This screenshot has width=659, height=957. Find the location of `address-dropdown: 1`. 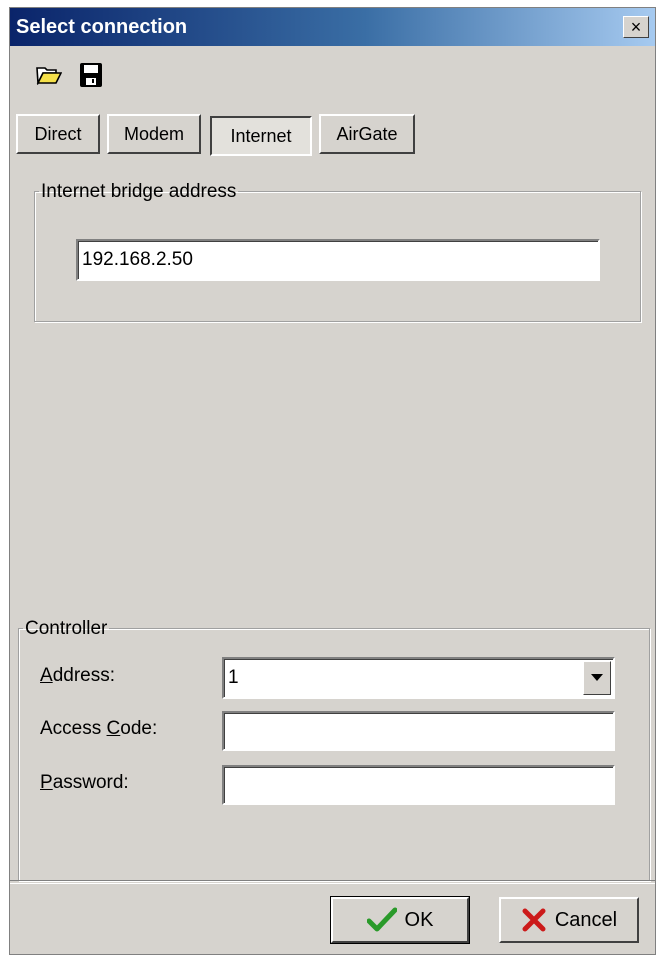

address-dropdown: 1 is located at coordinates (418, 678).